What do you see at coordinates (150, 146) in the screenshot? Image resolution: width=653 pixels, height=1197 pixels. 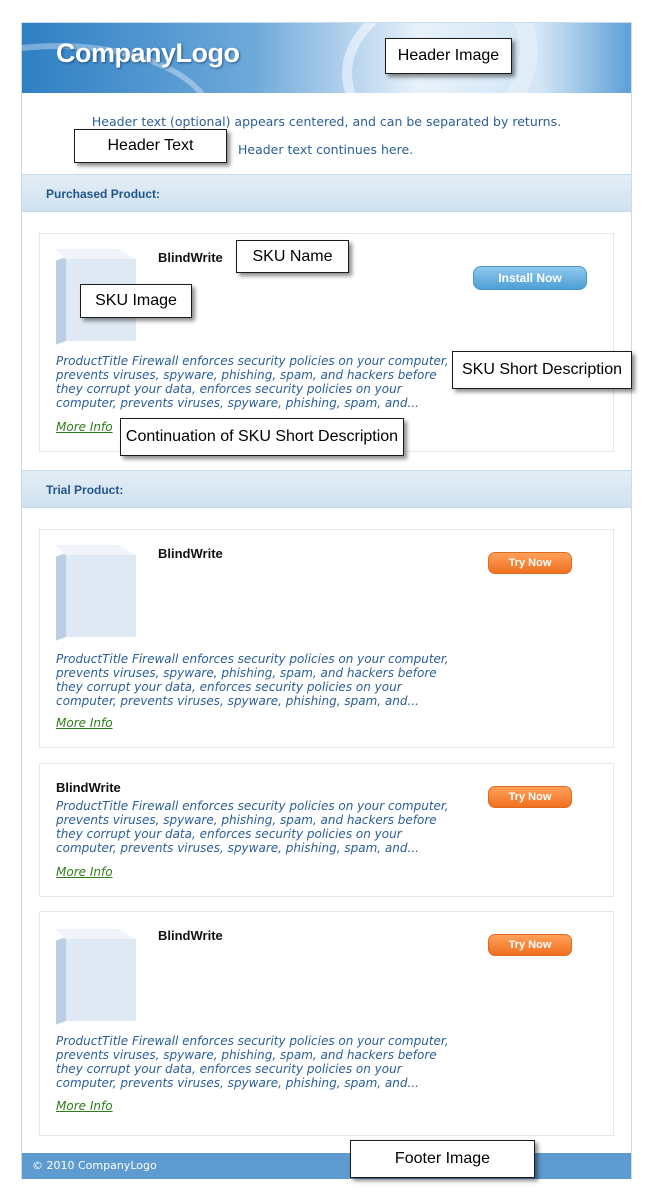 I see `callout-header-text: Header Text` at bounding box center [150, 146].